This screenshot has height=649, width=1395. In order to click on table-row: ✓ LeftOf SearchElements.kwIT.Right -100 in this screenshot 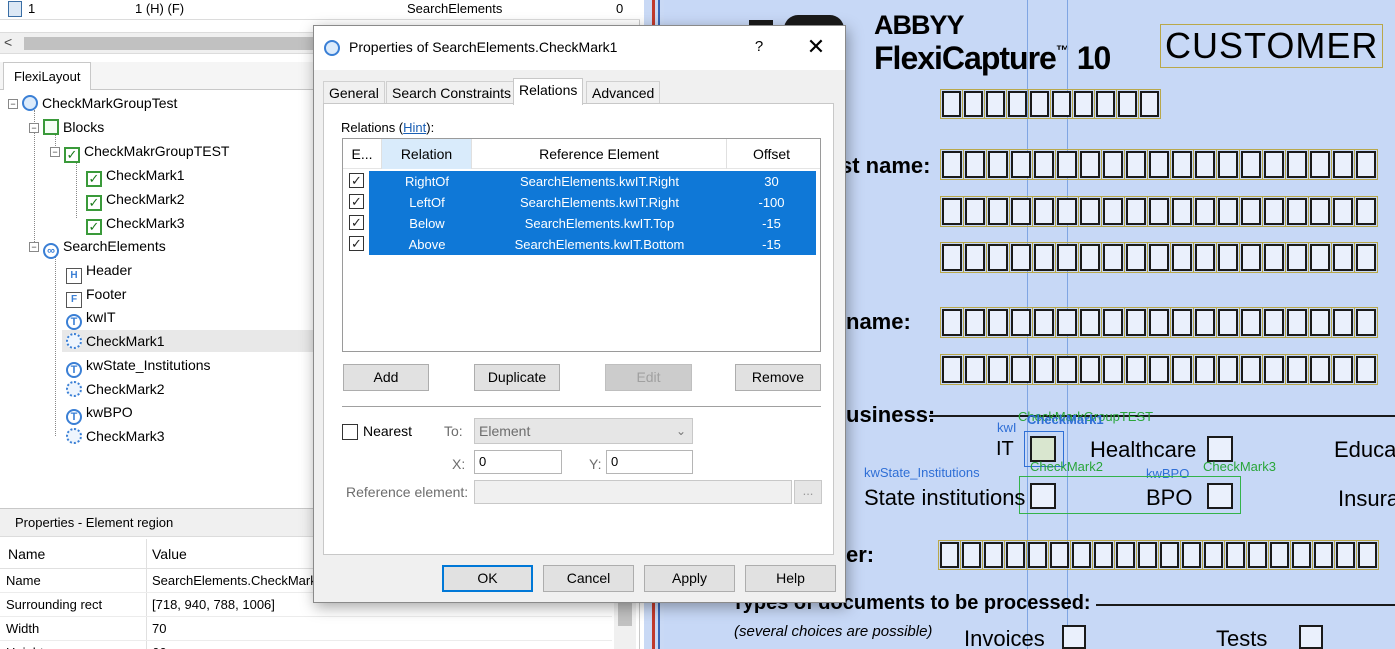, I will do `click(581, 202)`.